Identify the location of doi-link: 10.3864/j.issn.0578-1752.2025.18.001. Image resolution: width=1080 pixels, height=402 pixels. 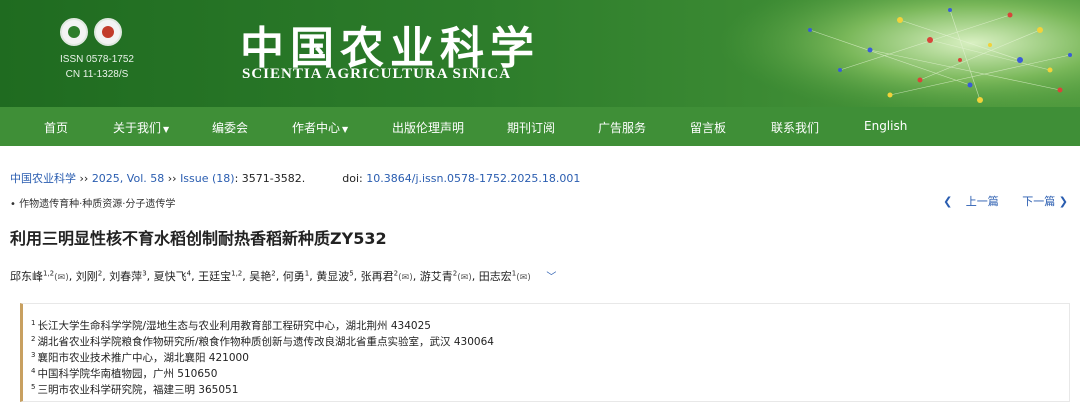
(473, 178).